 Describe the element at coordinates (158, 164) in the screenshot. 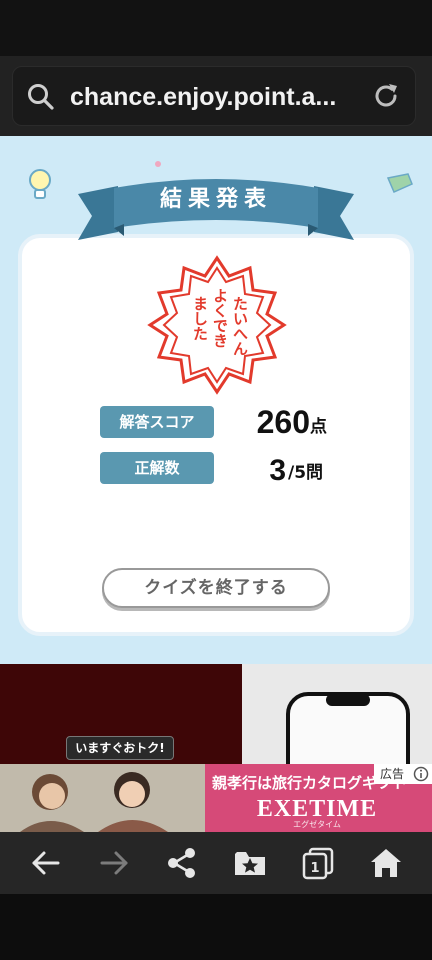

I see `dot-deco-icon` at that location.